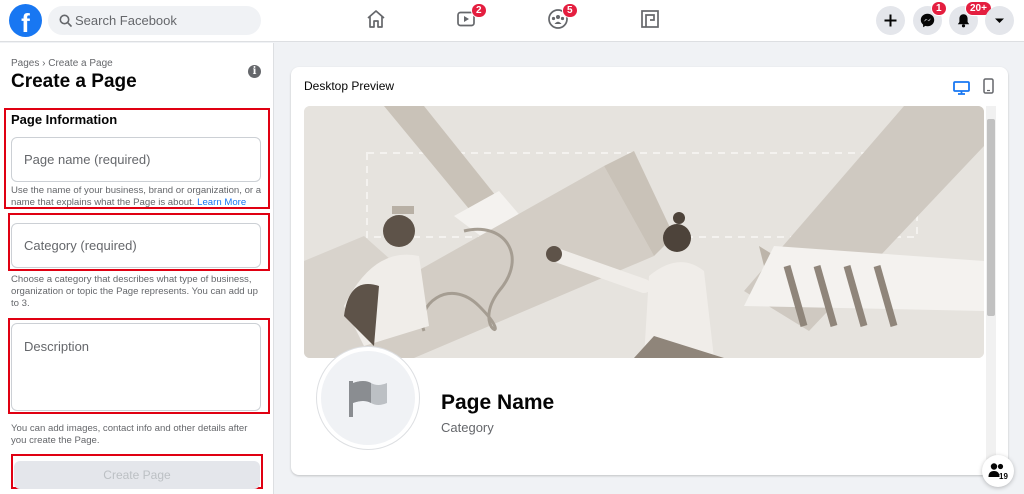 Image resolution: width=1024 pixels, height=494 pixels. Describe the element at coordinates (74, 81) in the screenshot. I see `page-title: Create a Page` at that location.